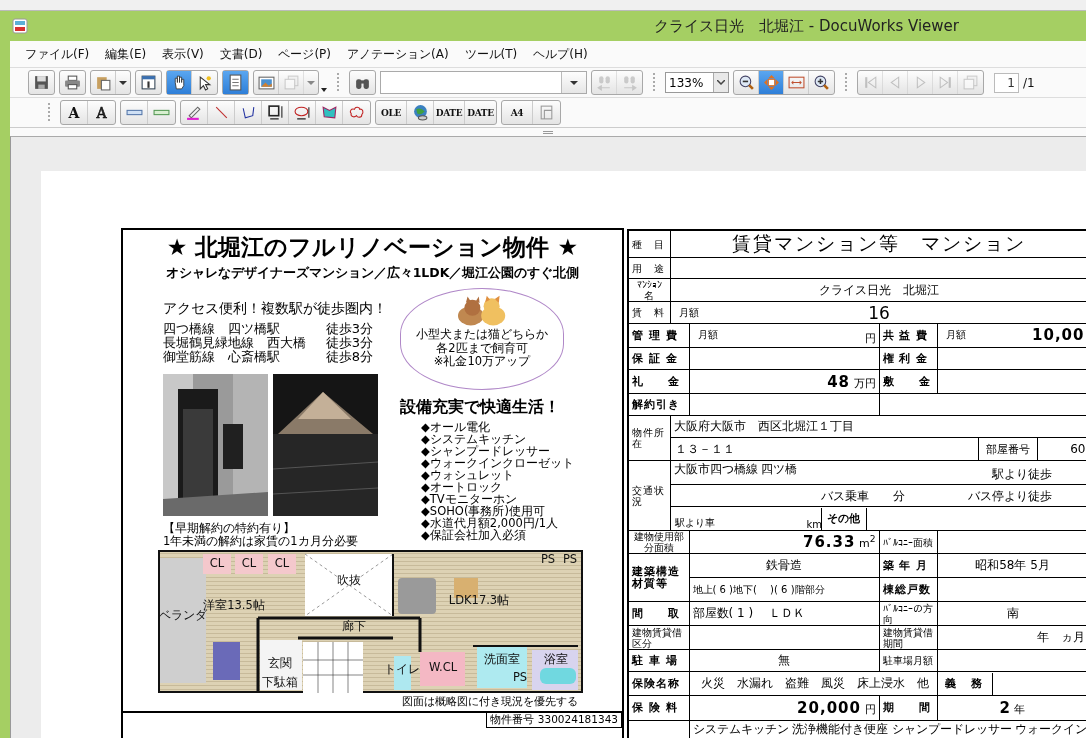 Image resolution: width=1086 pixels, height=738 pixels. Describe the element at coordinates (658, 708) in the screenshot. I see `field-label: 保 険 料` at that location.